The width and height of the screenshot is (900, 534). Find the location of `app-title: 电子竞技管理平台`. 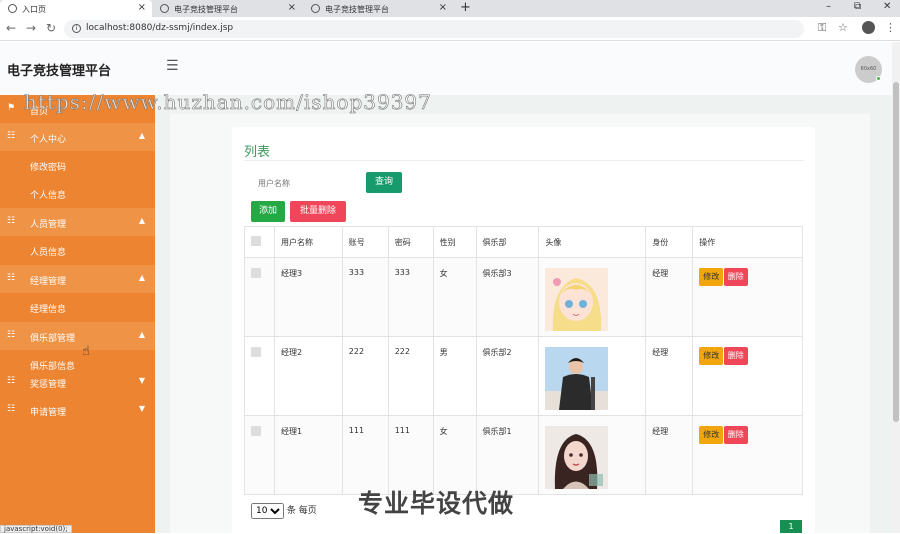

app-title: 电子竞技管理平台 is located at coordinates (59, 71).